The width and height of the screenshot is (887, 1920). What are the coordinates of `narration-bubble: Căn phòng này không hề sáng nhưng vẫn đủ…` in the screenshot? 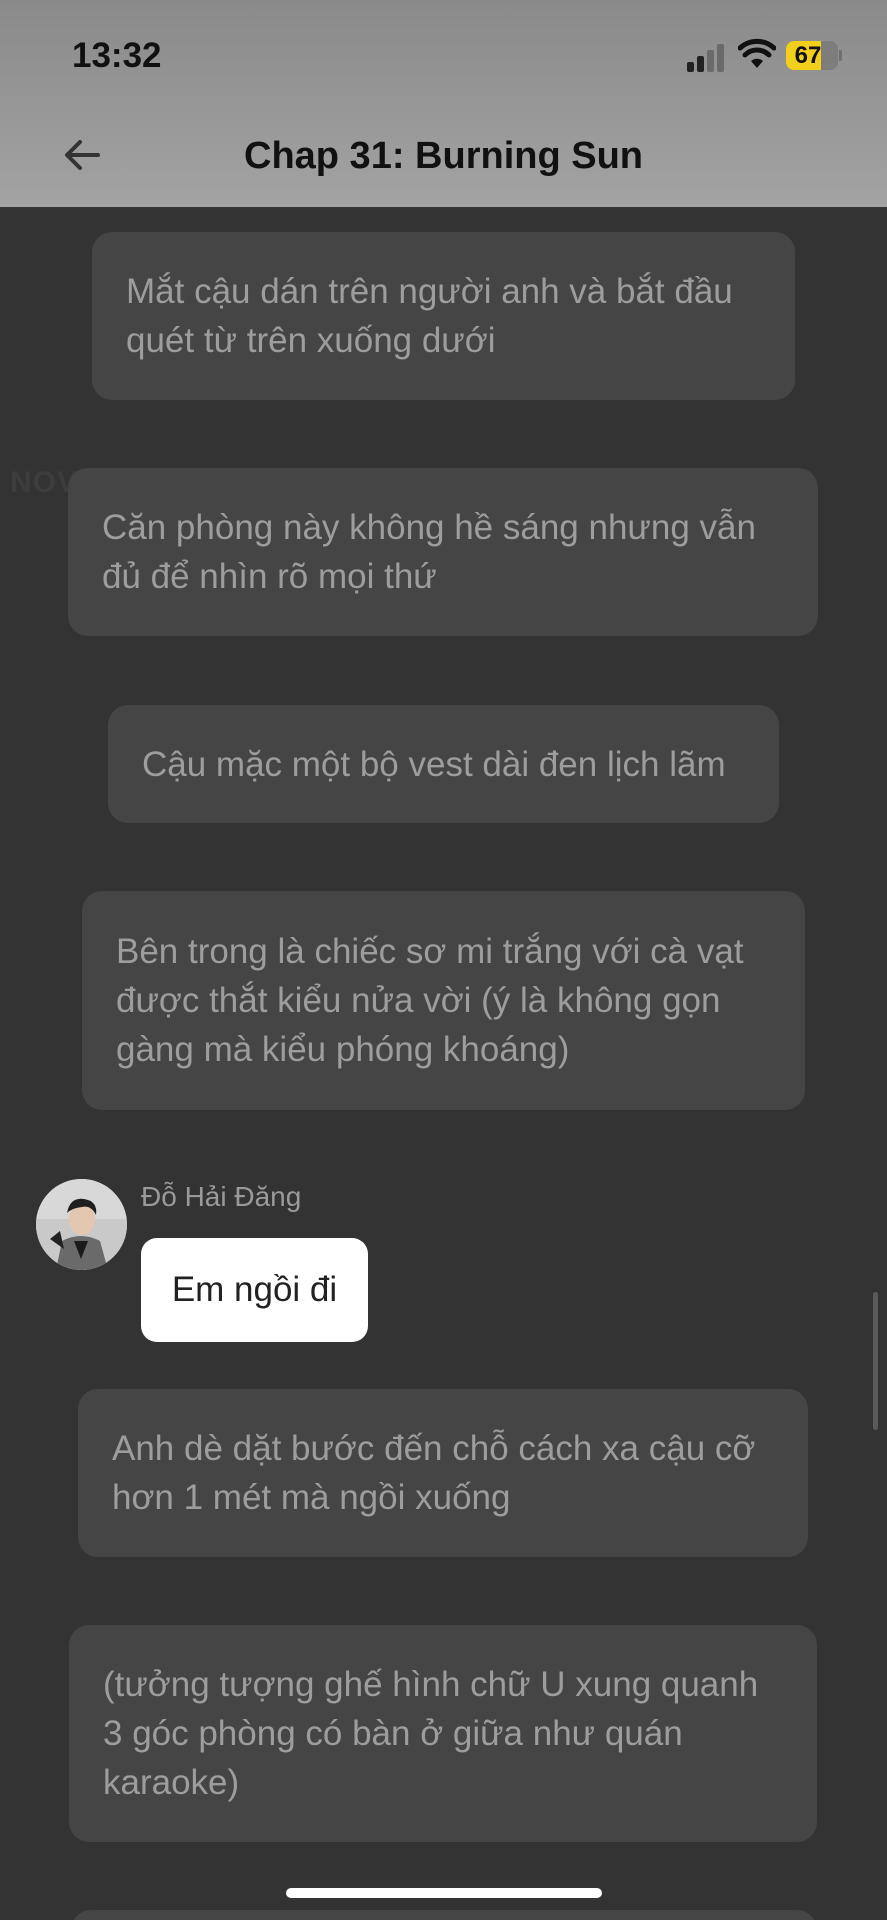 It's located at (443, 552).